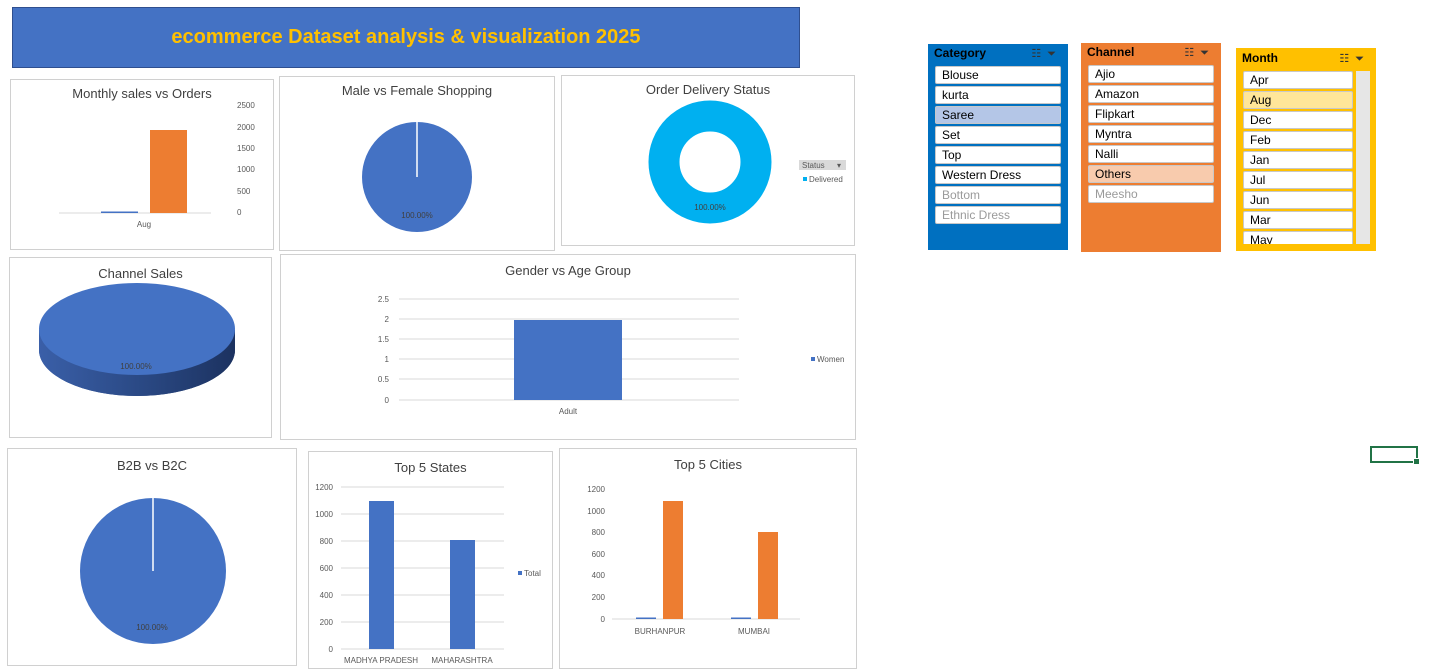 The image size is (1437, 670). Describe the element at coordinates (168, 171) in the screenshot. I see `bar-sales` at that location.